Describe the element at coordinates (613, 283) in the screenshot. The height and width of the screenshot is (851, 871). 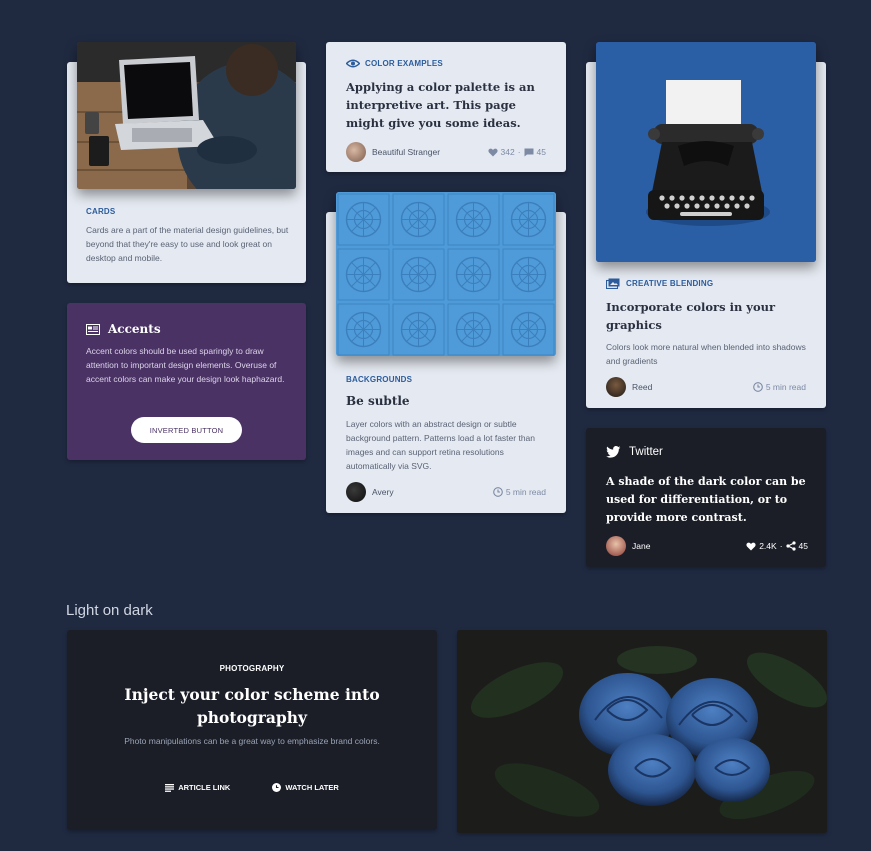
I see `photo-library-icon` at that location.